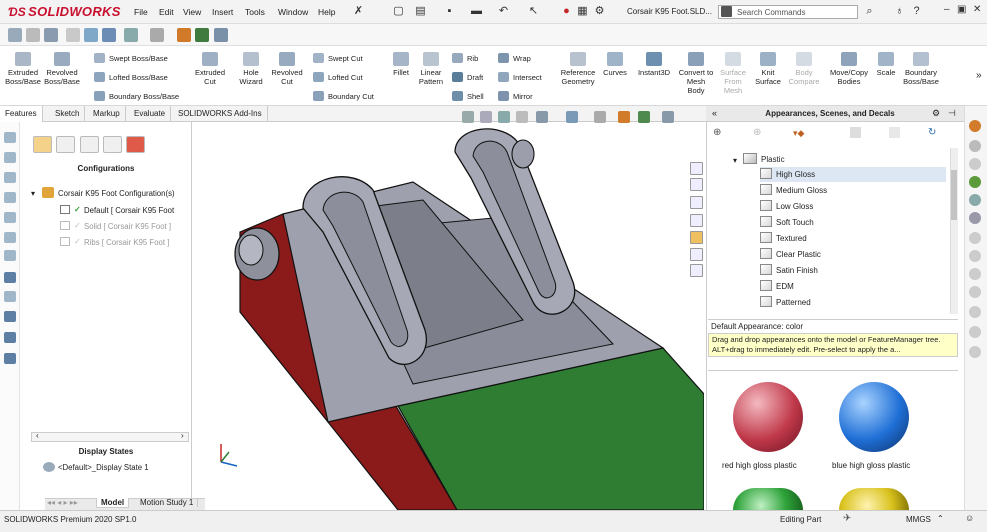  I want to click on scroll-left-icon: ‹, so click(37, 435).